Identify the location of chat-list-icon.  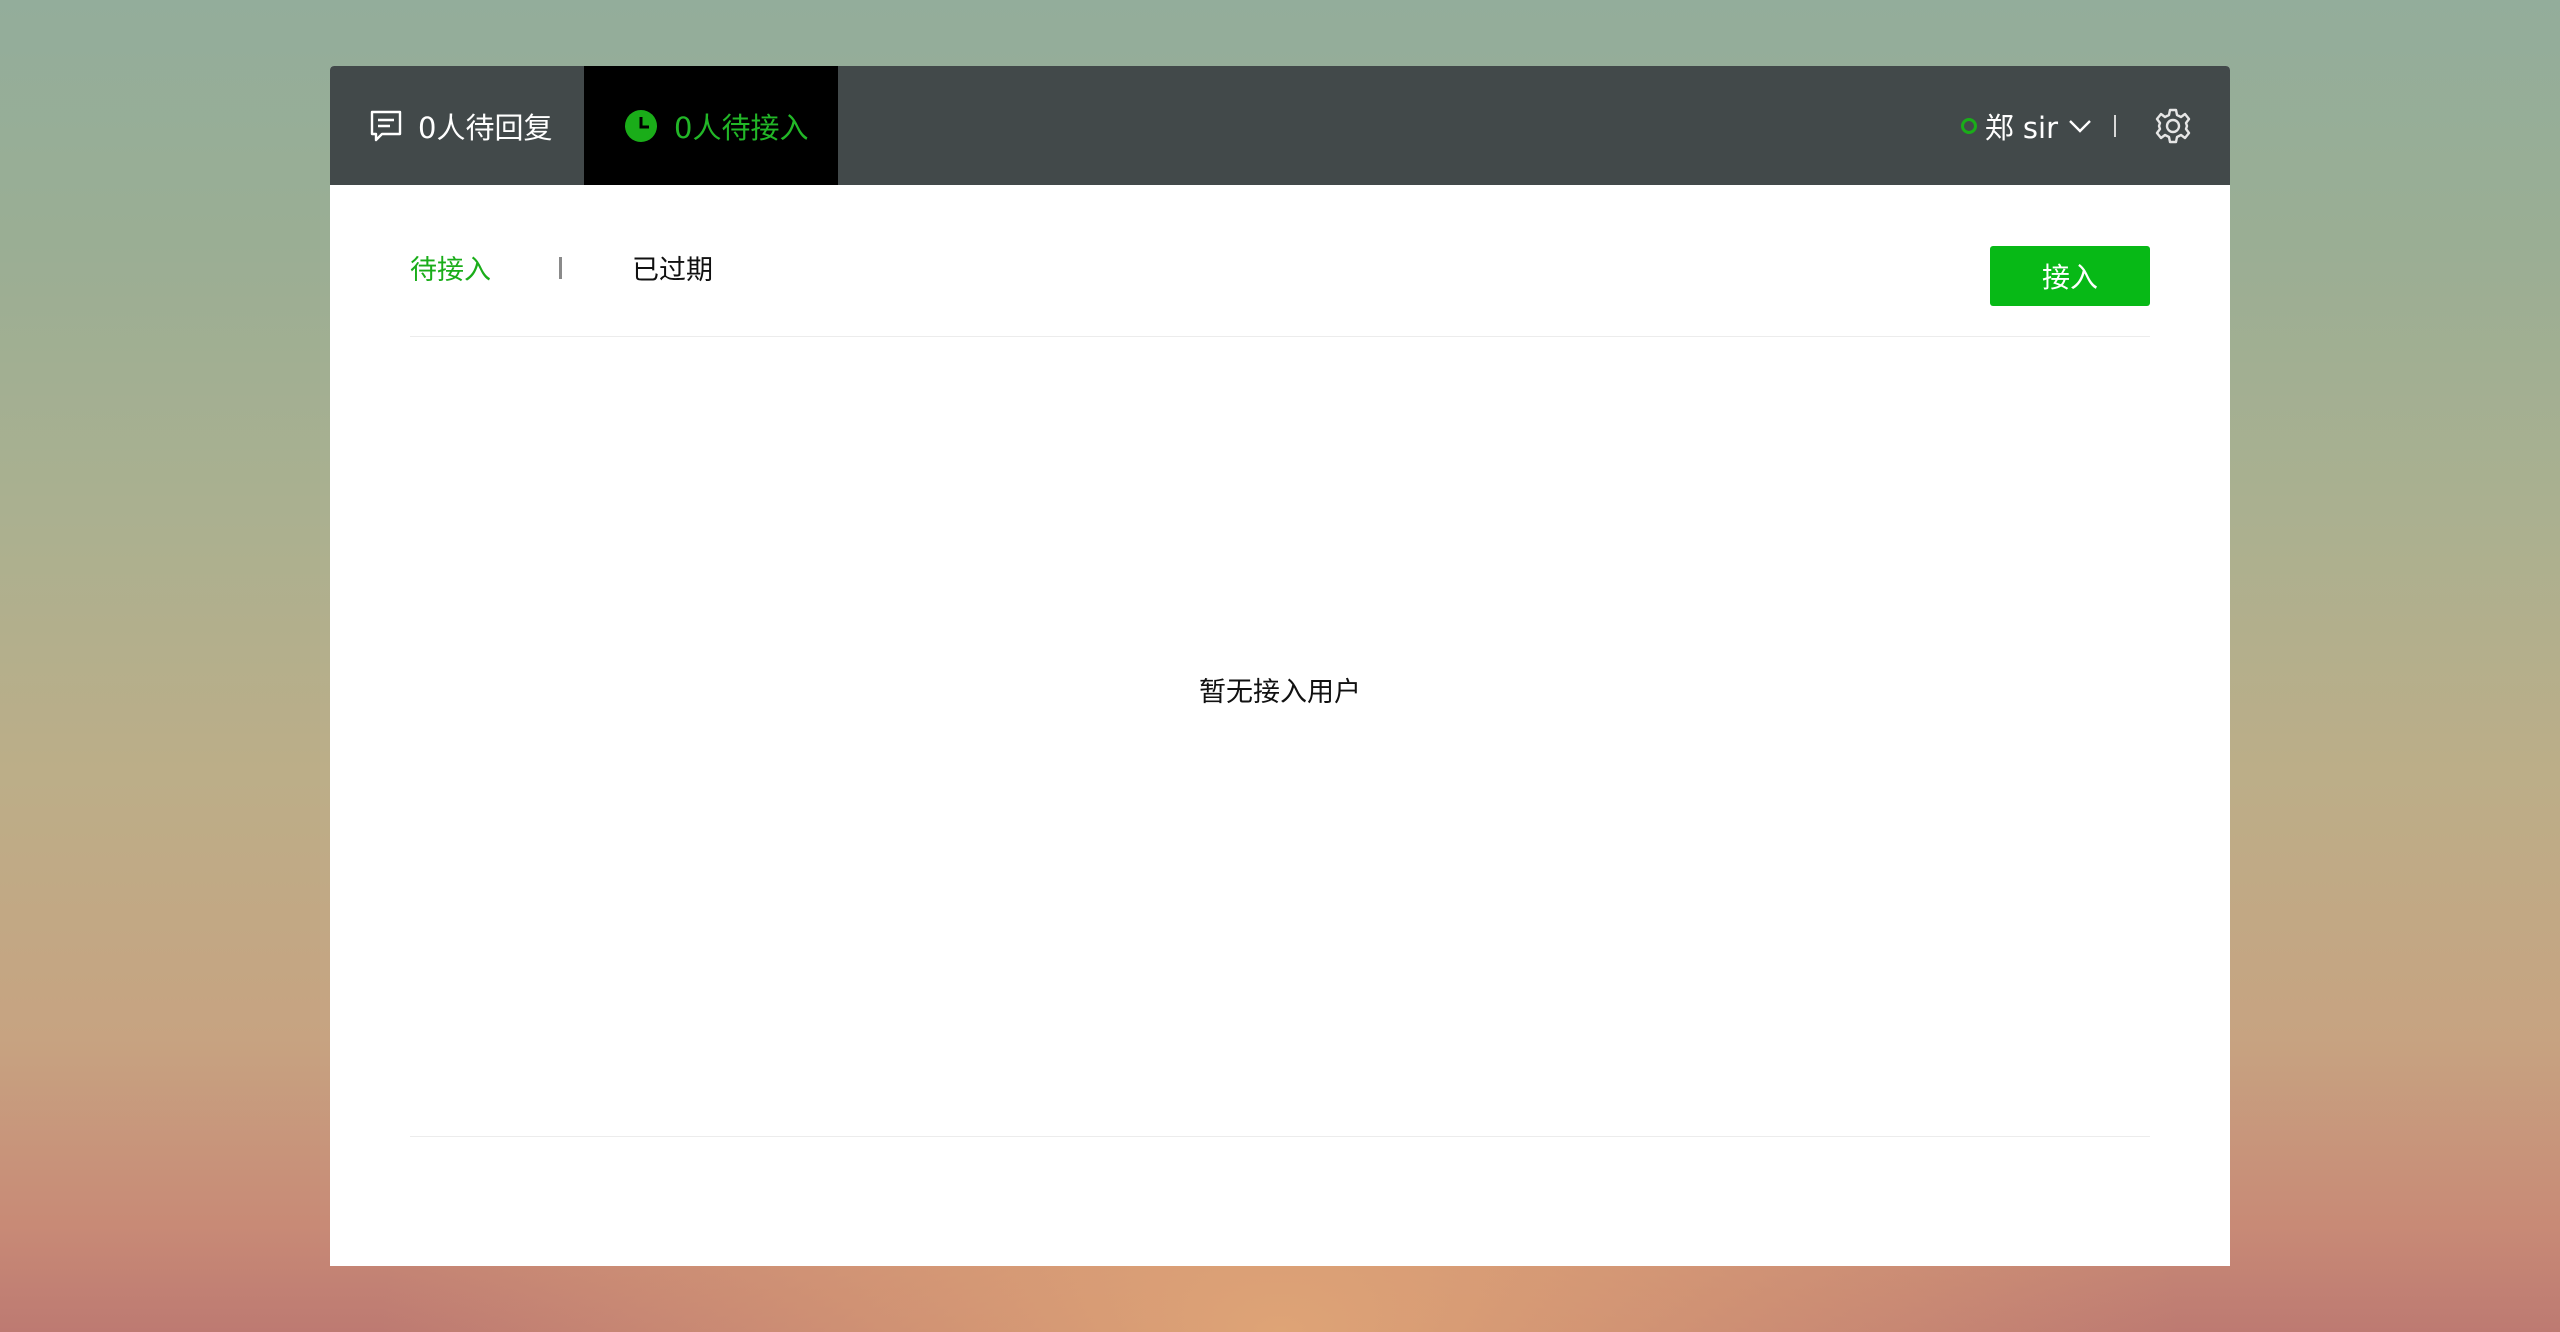
(386, 126).